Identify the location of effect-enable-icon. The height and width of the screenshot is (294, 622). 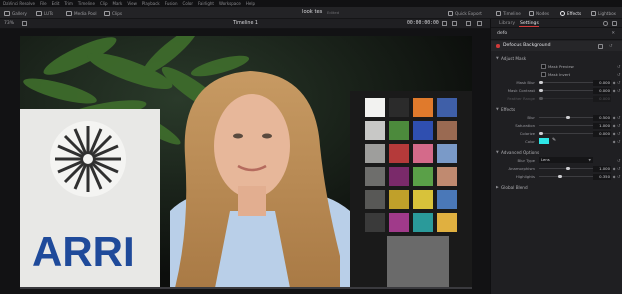
(498, 46).